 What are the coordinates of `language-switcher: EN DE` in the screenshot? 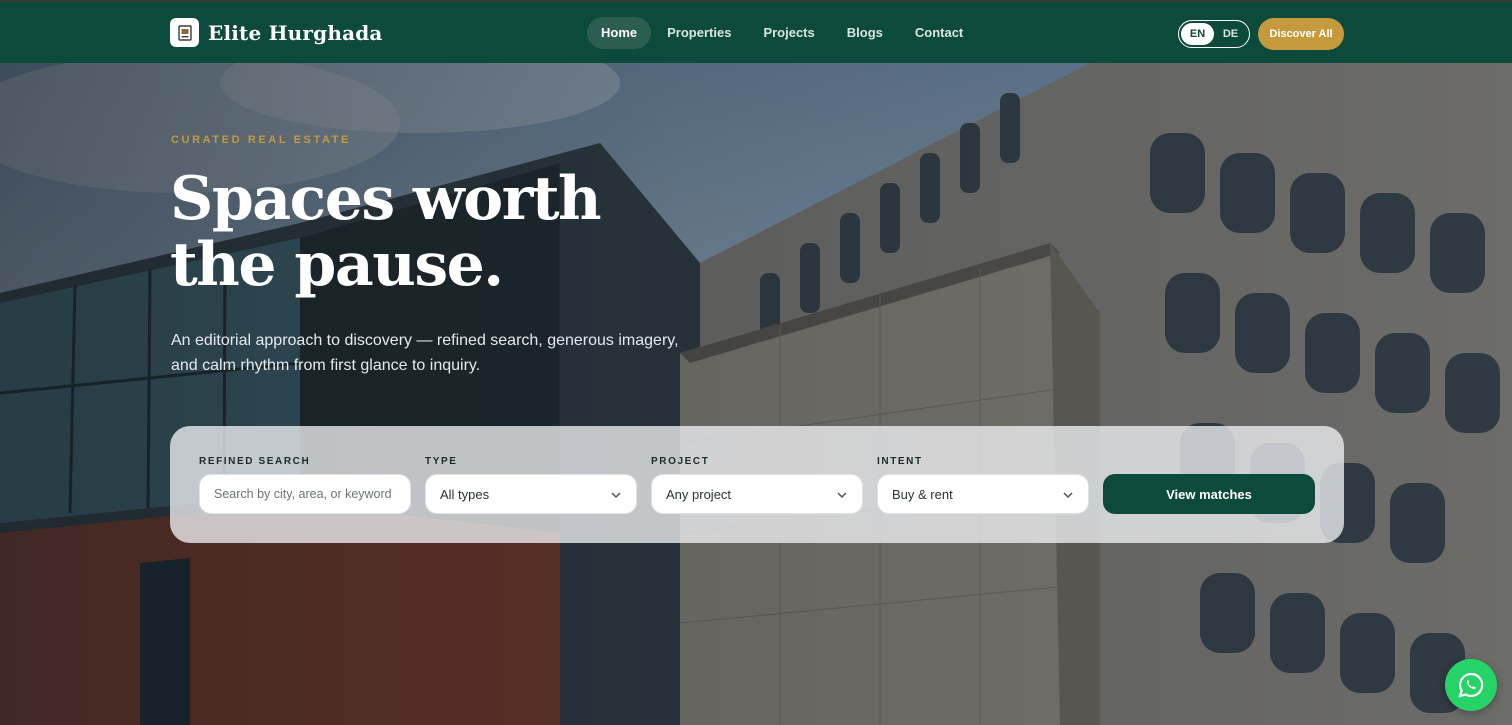 It's located at (1214, 34).